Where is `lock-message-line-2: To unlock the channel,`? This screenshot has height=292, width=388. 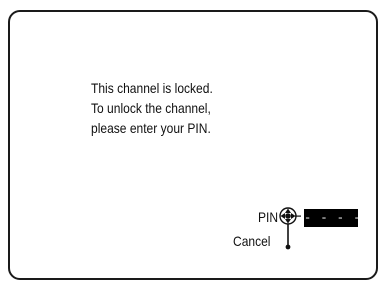 lock-message-line-2: To unlock the channel, is located at coordinates (151, 108).